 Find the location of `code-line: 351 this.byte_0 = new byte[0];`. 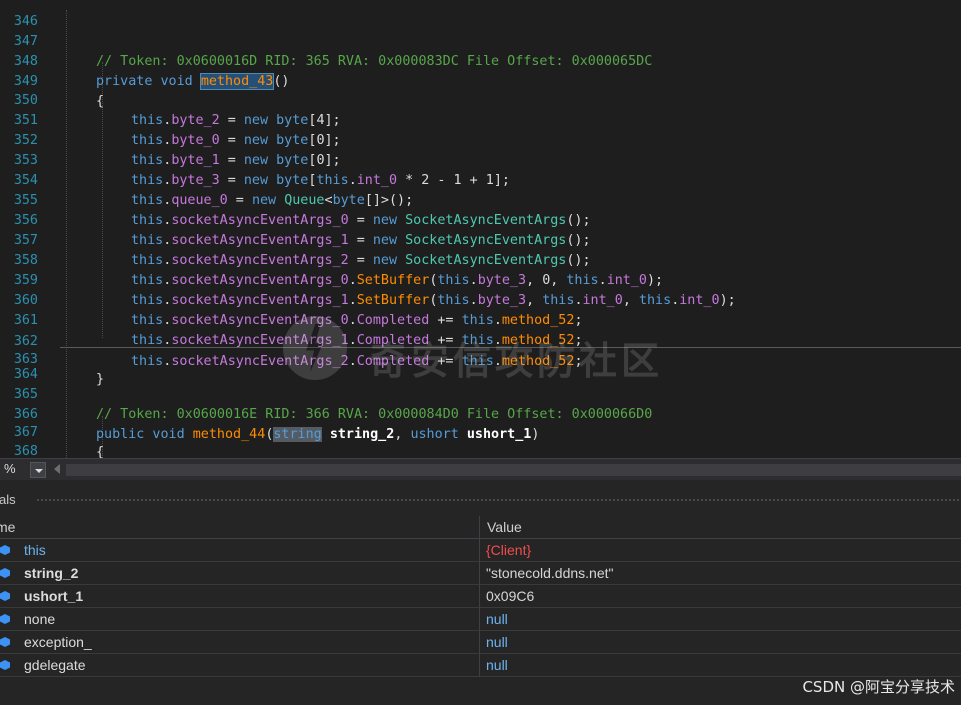

code-line: 351 this.byte_0 = new byte[0]; is located at coordinates (480, 119).